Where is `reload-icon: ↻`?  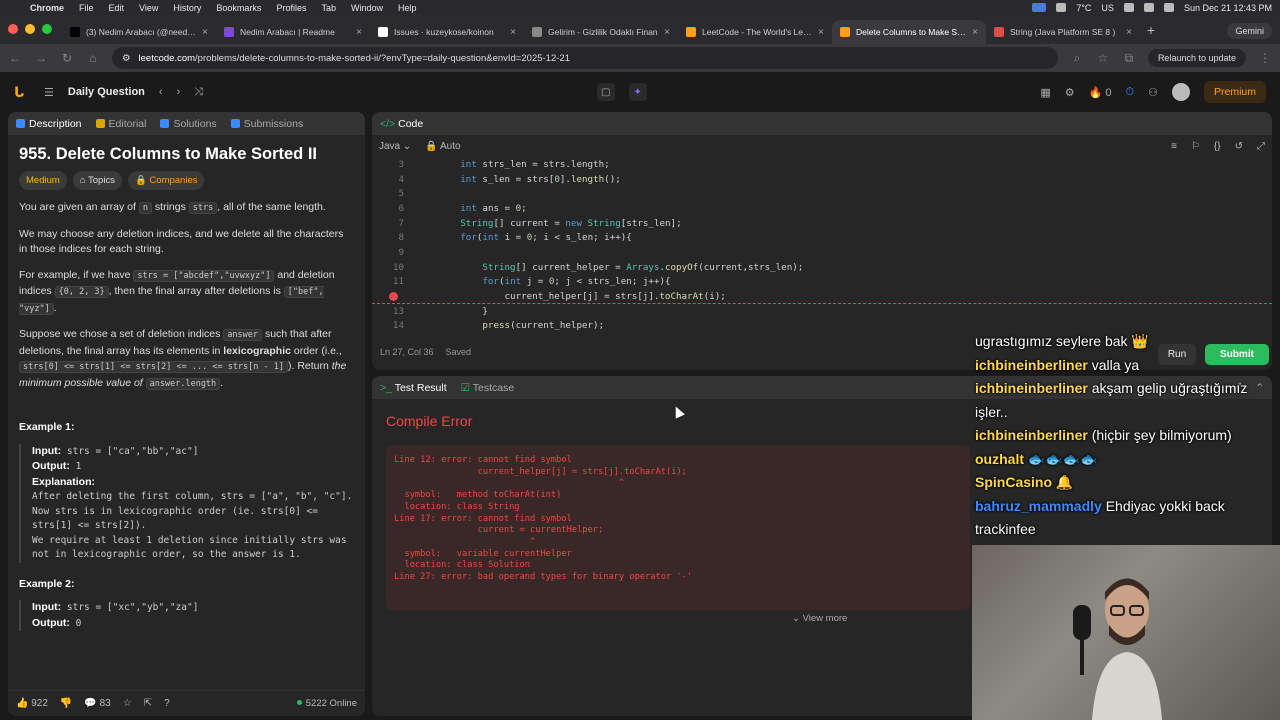
reload-icon: ↻ is located at coordinates (67, 58).